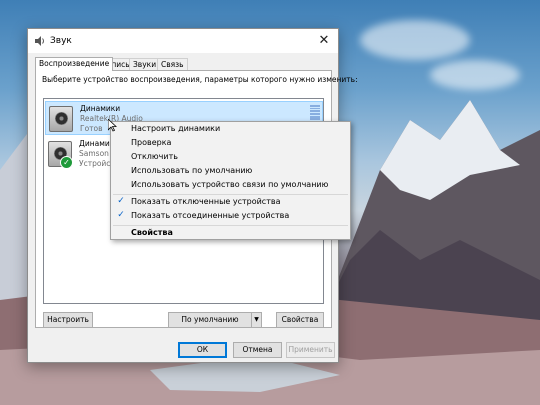 Image resolution: width=540 pixels, height=405 pixels. What do you see at coordinates (152, 232) in the screenshot?
I see `menu-item-properties: Свойства` at bounding box center [152, 232].